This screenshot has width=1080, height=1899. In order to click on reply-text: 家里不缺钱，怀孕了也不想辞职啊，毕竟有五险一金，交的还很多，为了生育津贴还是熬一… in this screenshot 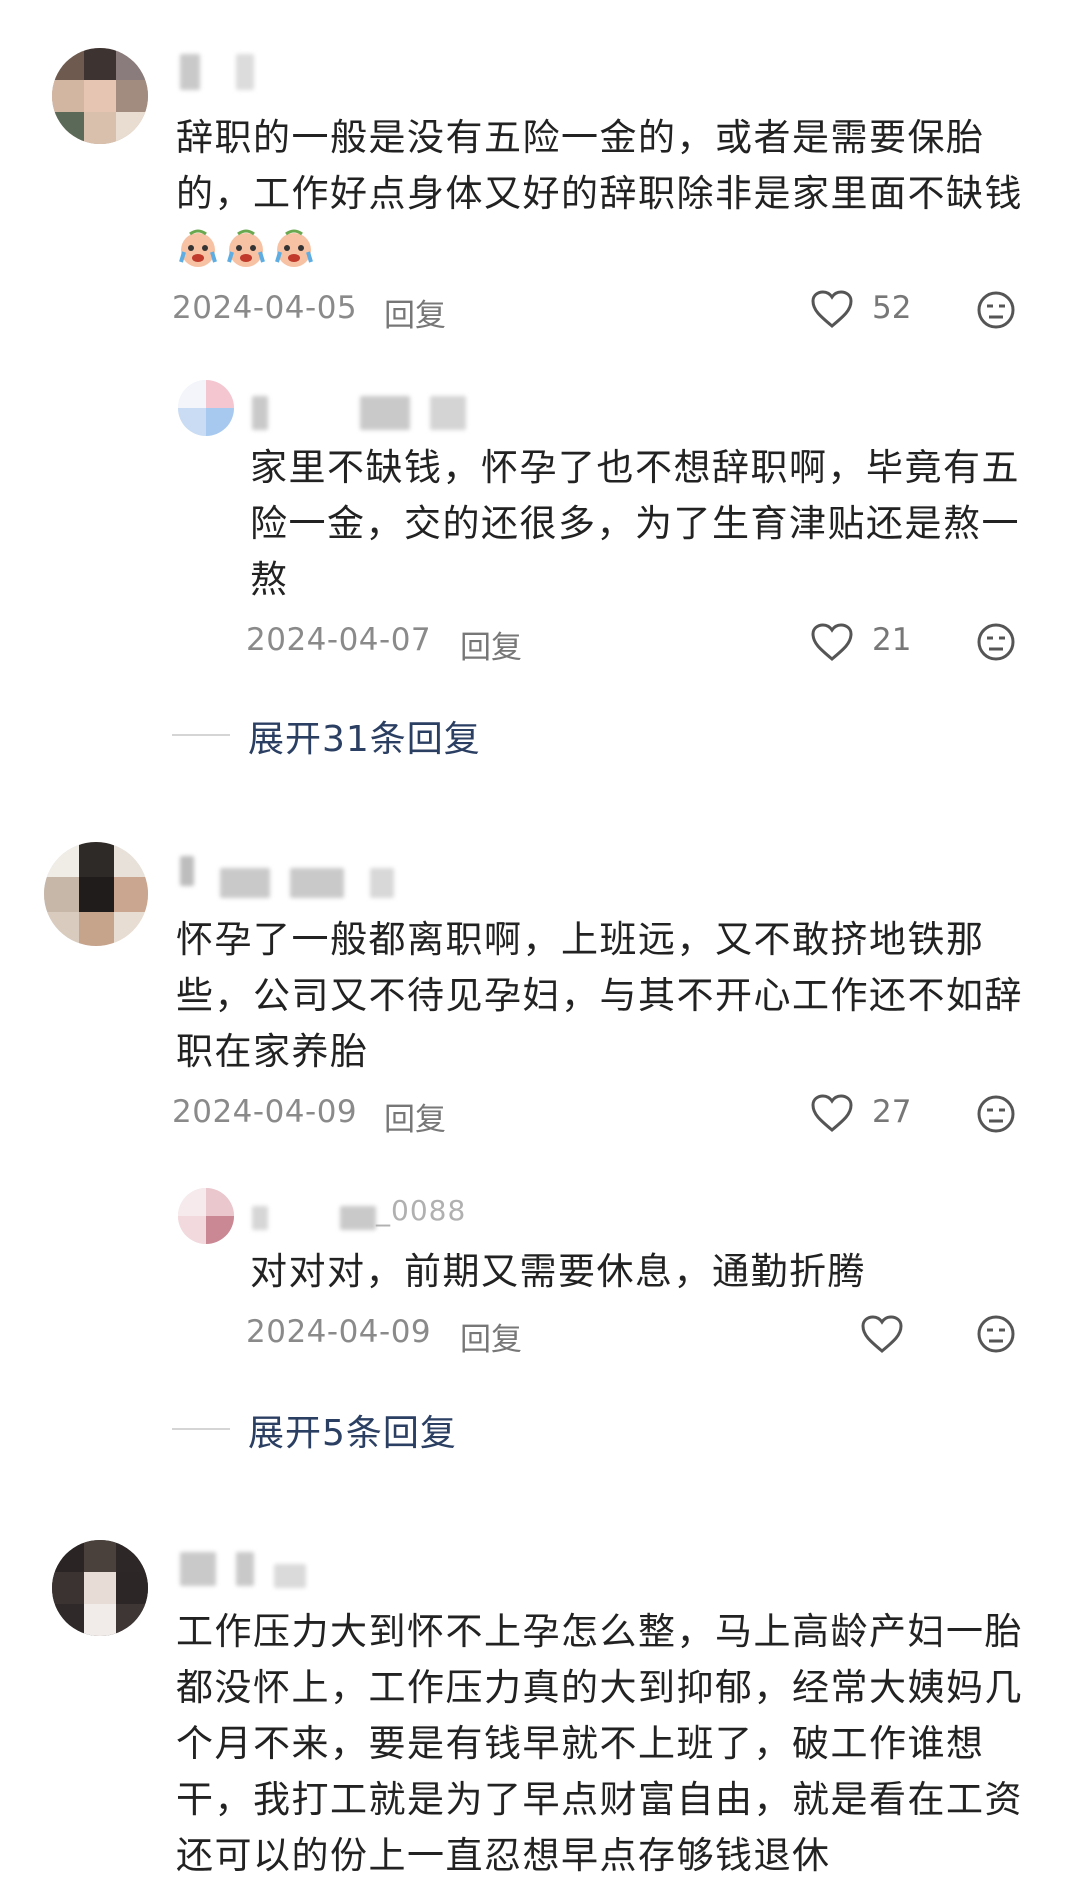, I will do `click(635, 523)`.